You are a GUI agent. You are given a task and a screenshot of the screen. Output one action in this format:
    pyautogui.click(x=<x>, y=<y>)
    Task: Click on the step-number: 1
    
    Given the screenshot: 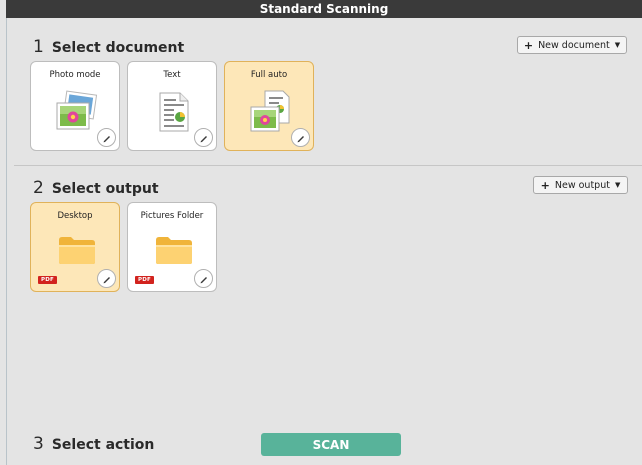 What is the action you would take?
    pyautogui.click(x=38, y=47)
    